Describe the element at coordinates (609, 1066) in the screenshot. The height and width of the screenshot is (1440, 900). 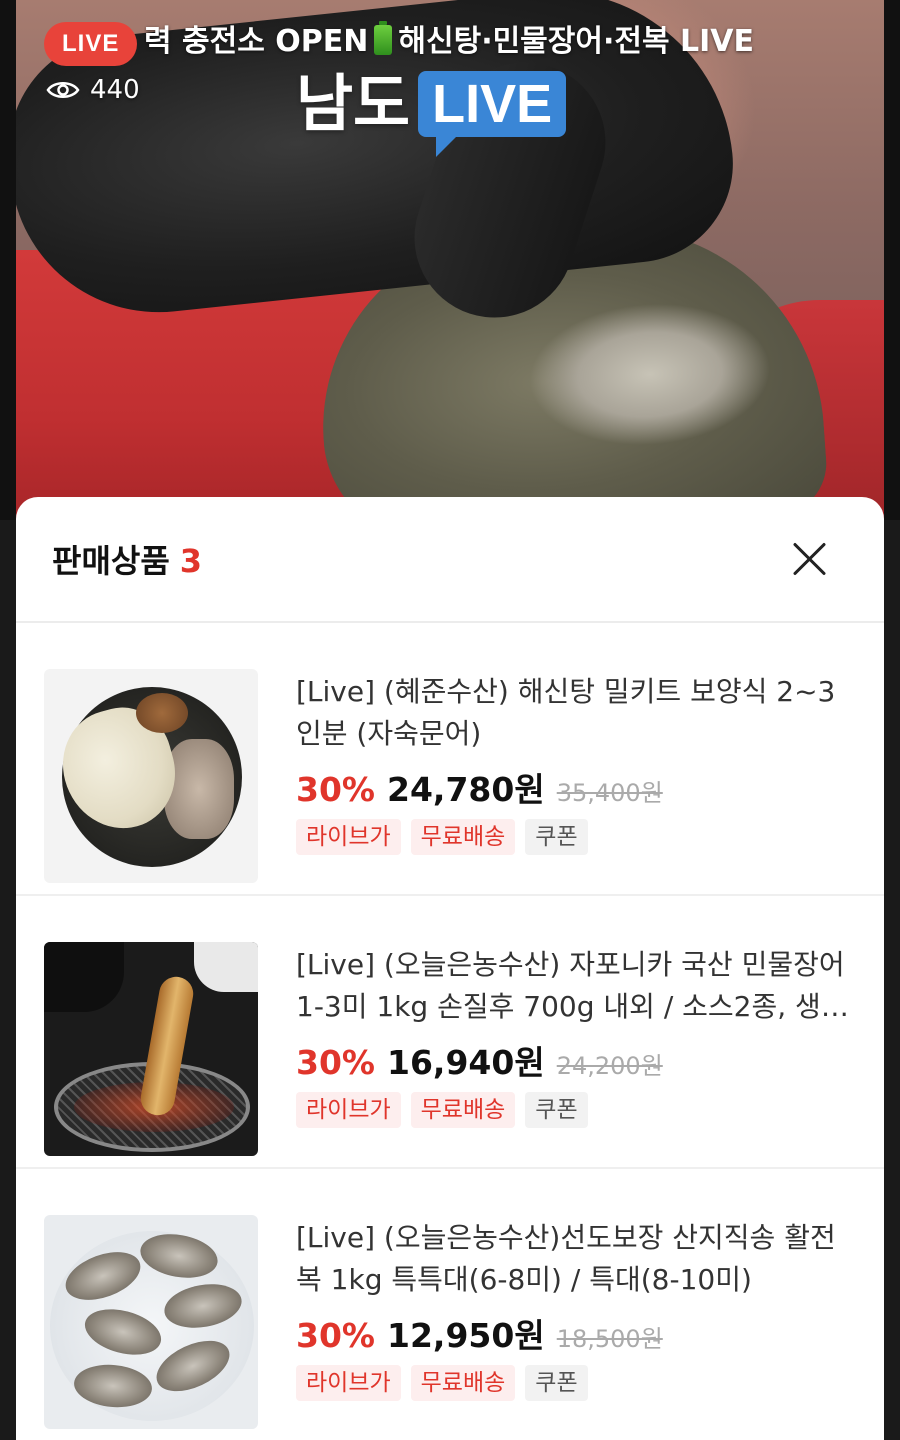
I see `original-price: 24,200원` at that location.